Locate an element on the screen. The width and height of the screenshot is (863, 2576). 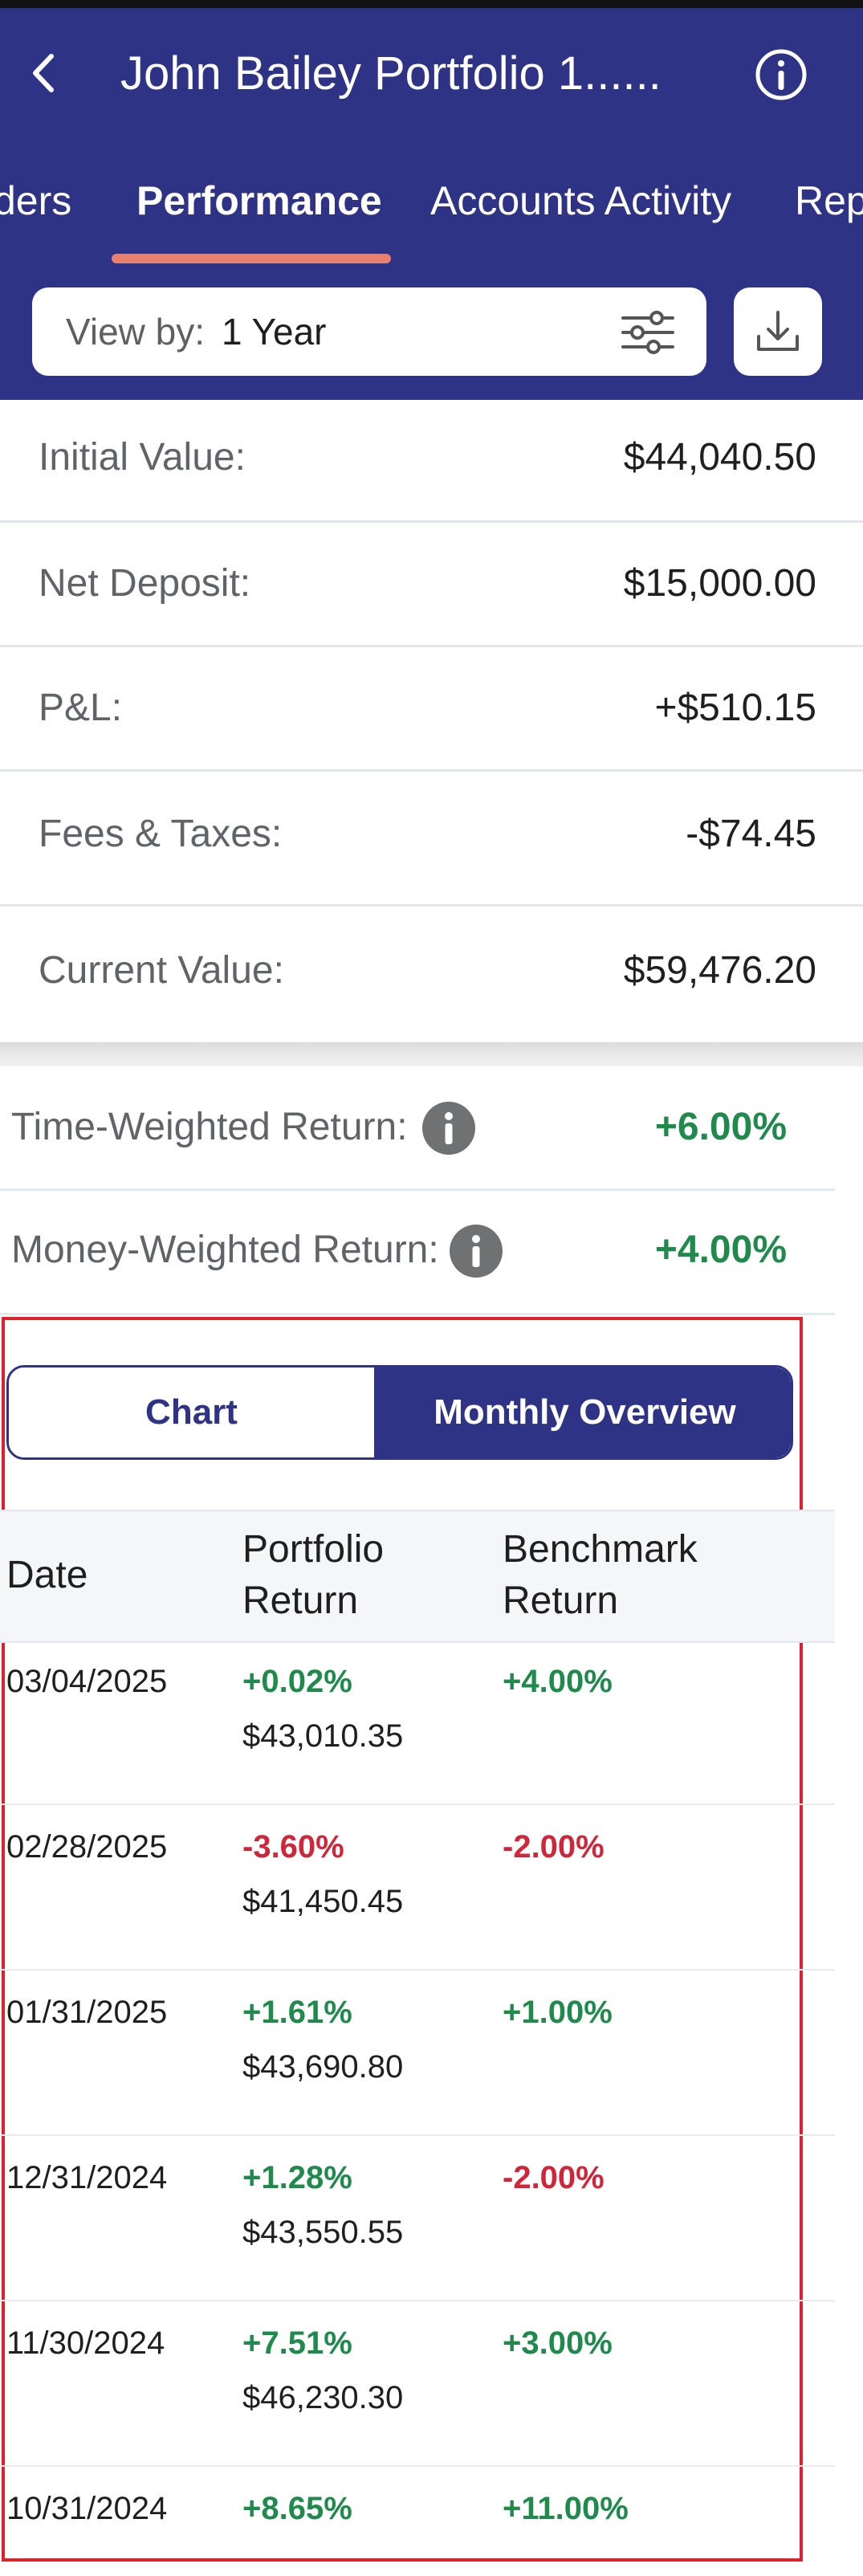
summary-row: Net Deposit: $15,000.00 is located at coordinates (431, 585).